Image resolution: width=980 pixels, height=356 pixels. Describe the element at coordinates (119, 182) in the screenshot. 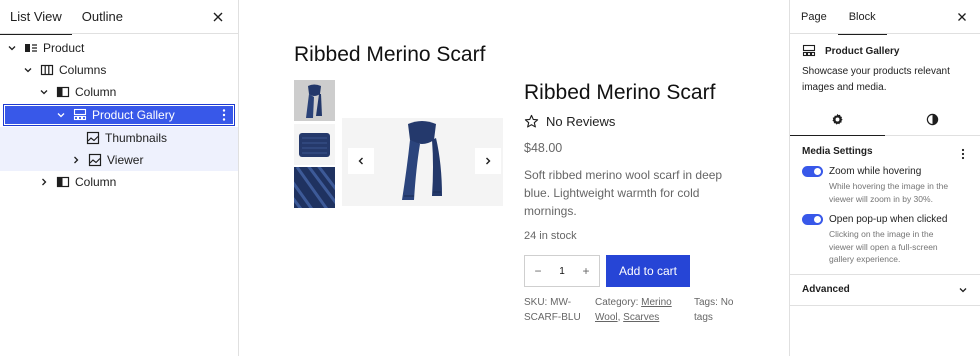

I see `tree-item-column-2: Column` at that location.